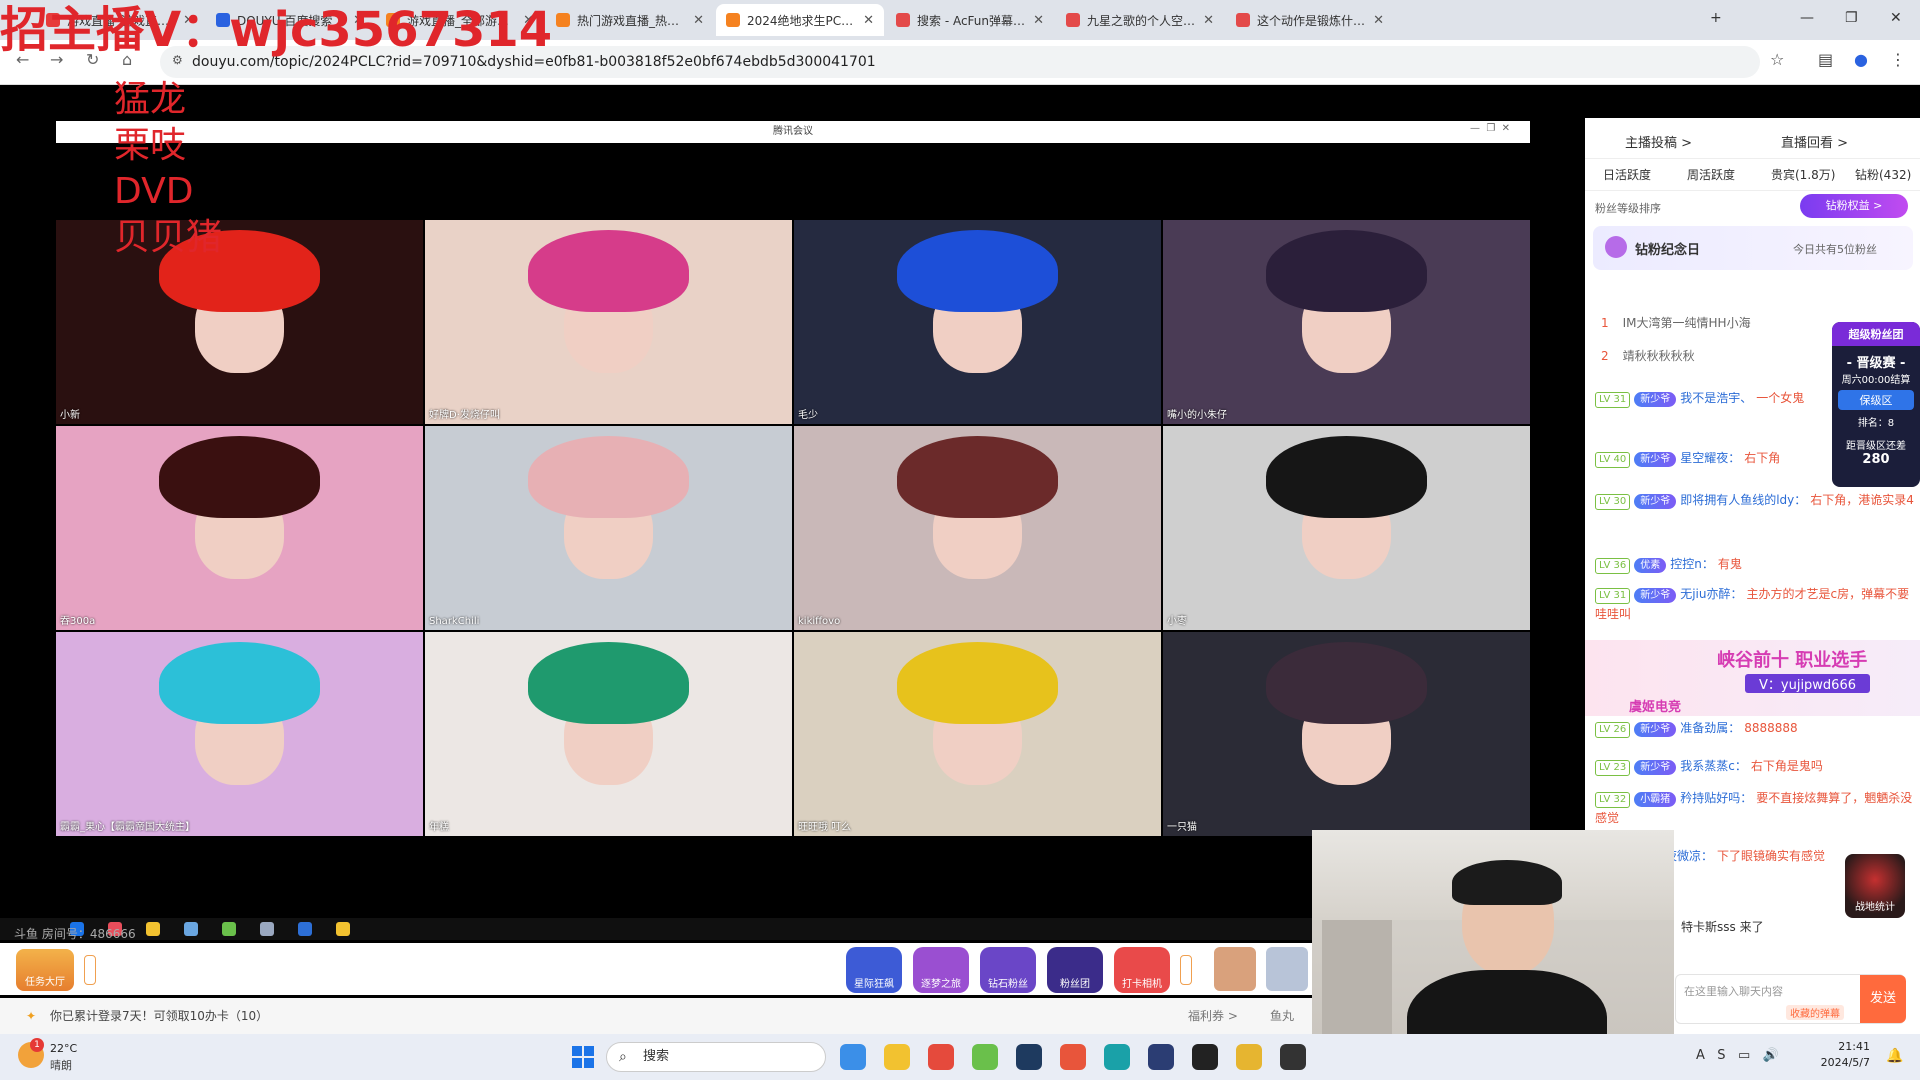 The width and height of the screenshot is (1920, 1080). What do you see at coordinates (1815, 1012) in the screenshot?
I see `saved-barrage-button: 收藏的弹幕` at bounding box center [1815, 1012].